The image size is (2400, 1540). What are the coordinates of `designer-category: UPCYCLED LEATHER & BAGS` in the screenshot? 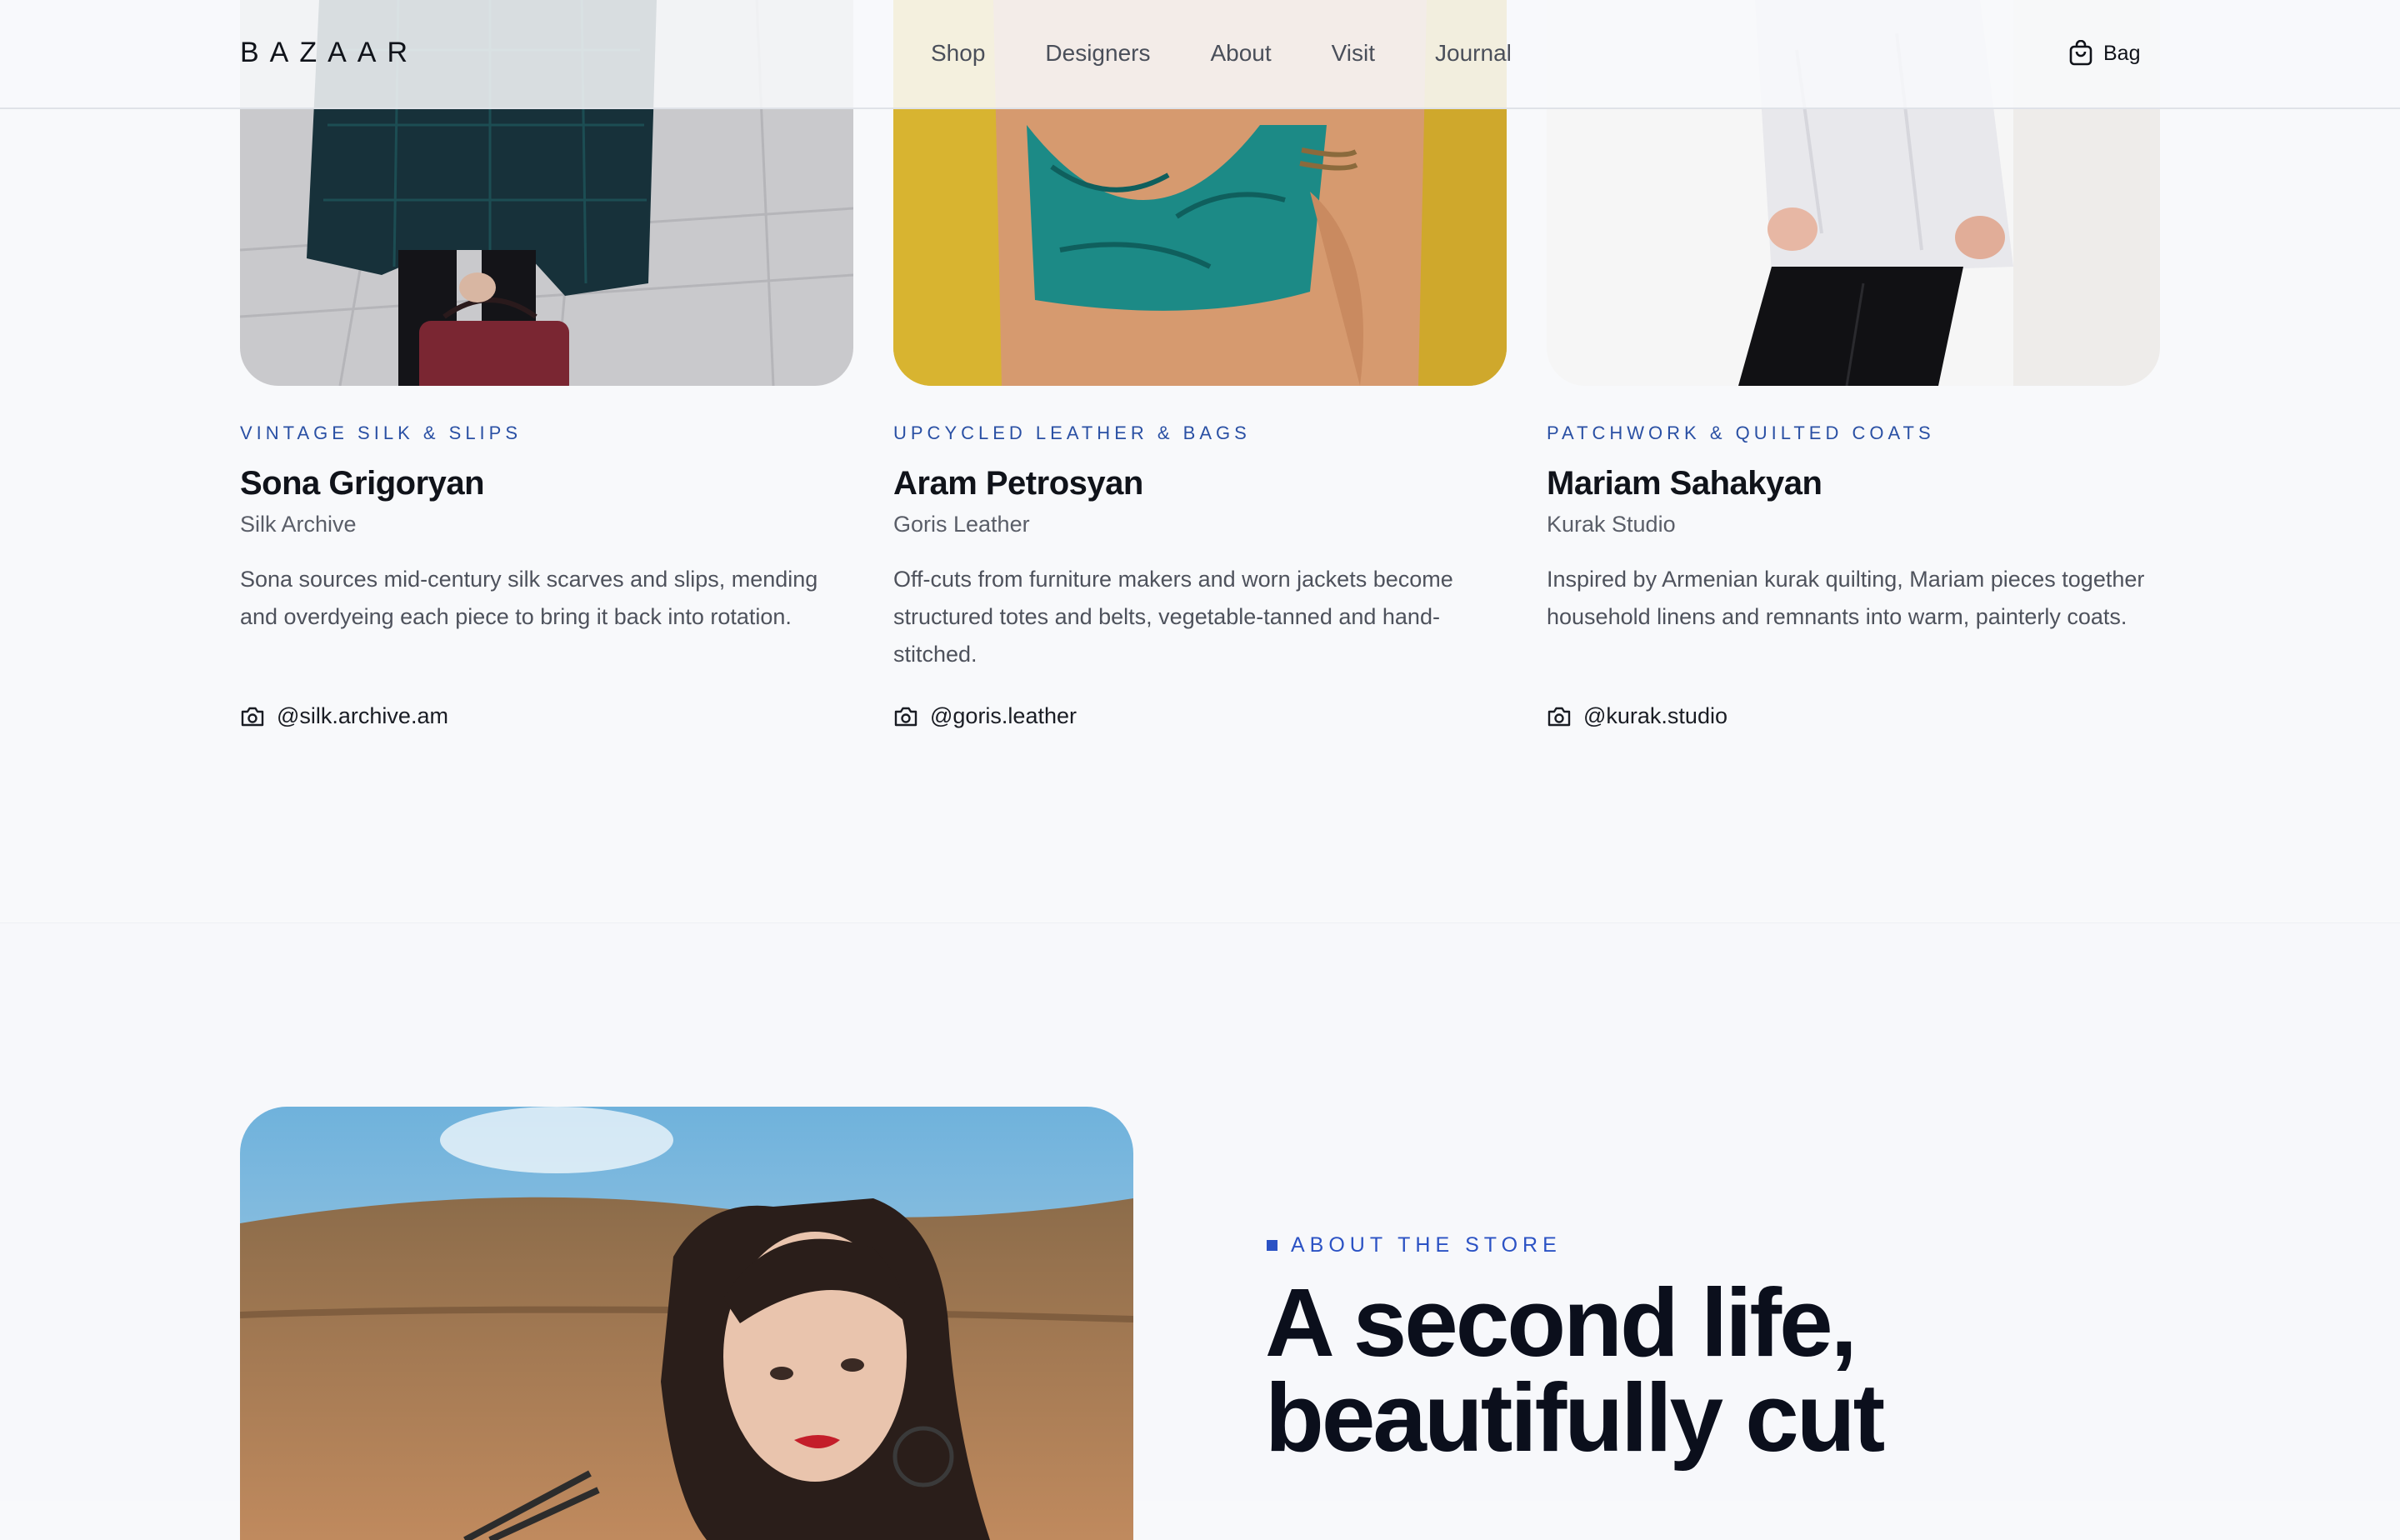 It's located at (1072, 432).